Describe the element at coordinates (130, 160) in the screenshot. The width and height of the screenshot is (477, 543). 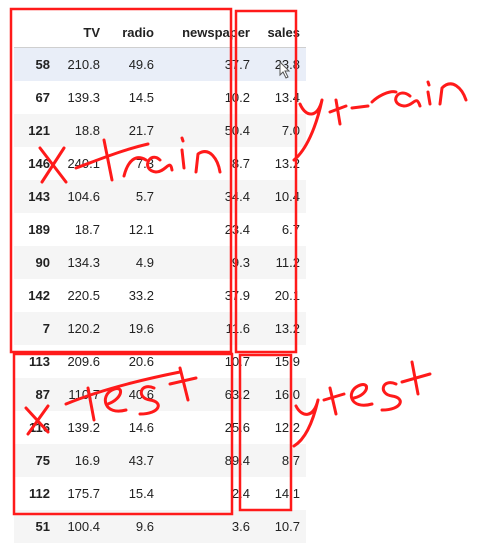
I see `x-train-scribble` at that location.